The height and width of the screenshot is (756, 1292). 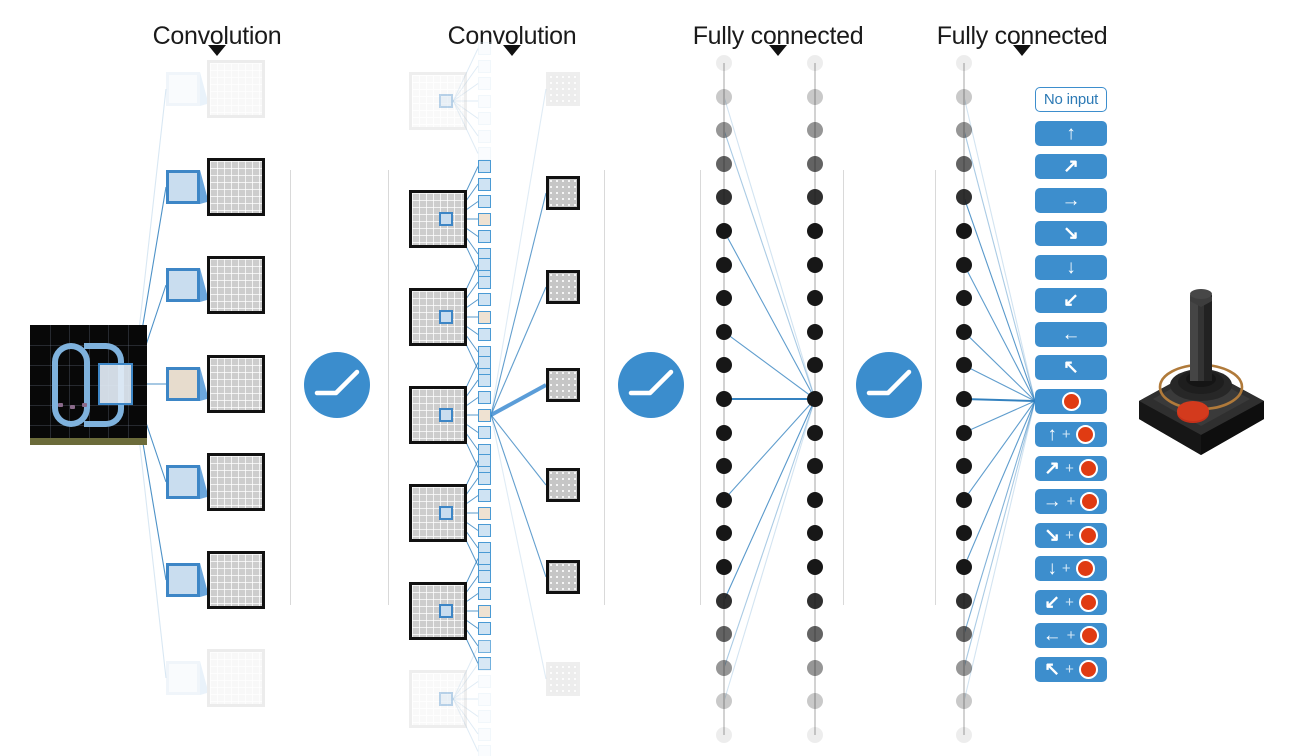 I want to click on arrow-icon: →, so click(x=1052, y=501).